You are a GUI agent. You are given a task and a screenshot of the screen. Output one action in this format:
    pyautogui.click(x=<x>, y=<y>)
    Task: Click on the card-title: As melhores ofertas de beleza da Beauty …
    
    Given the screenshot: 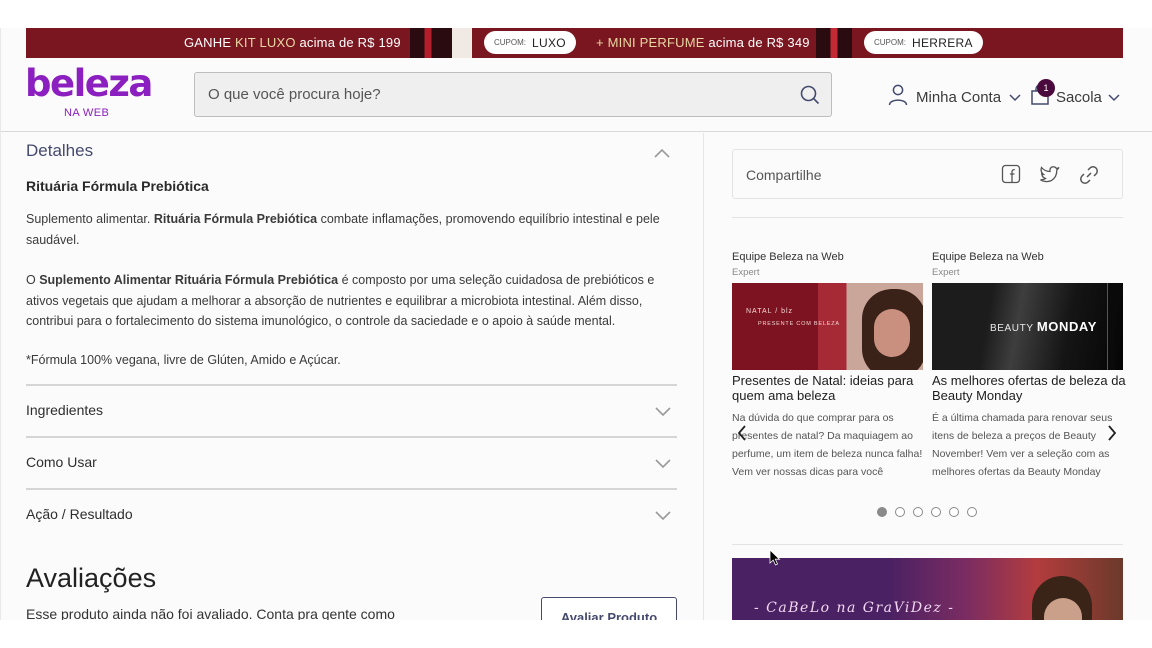 What is the action you would take?
    pyautogui.click(x=1029, y=388)
    